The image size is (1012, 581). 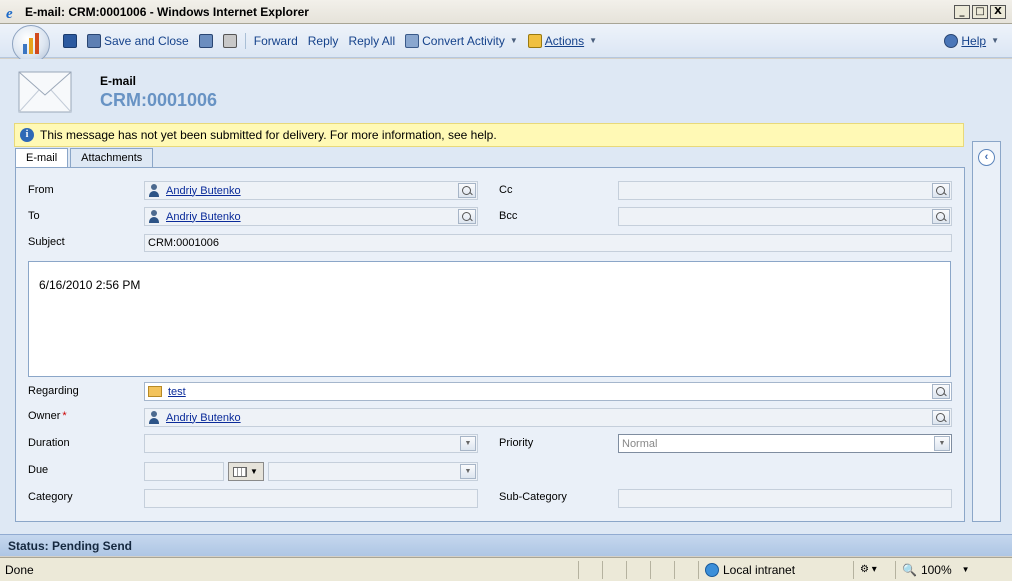 I want to click on cc-label: Cc, so click(x=506, y=190).